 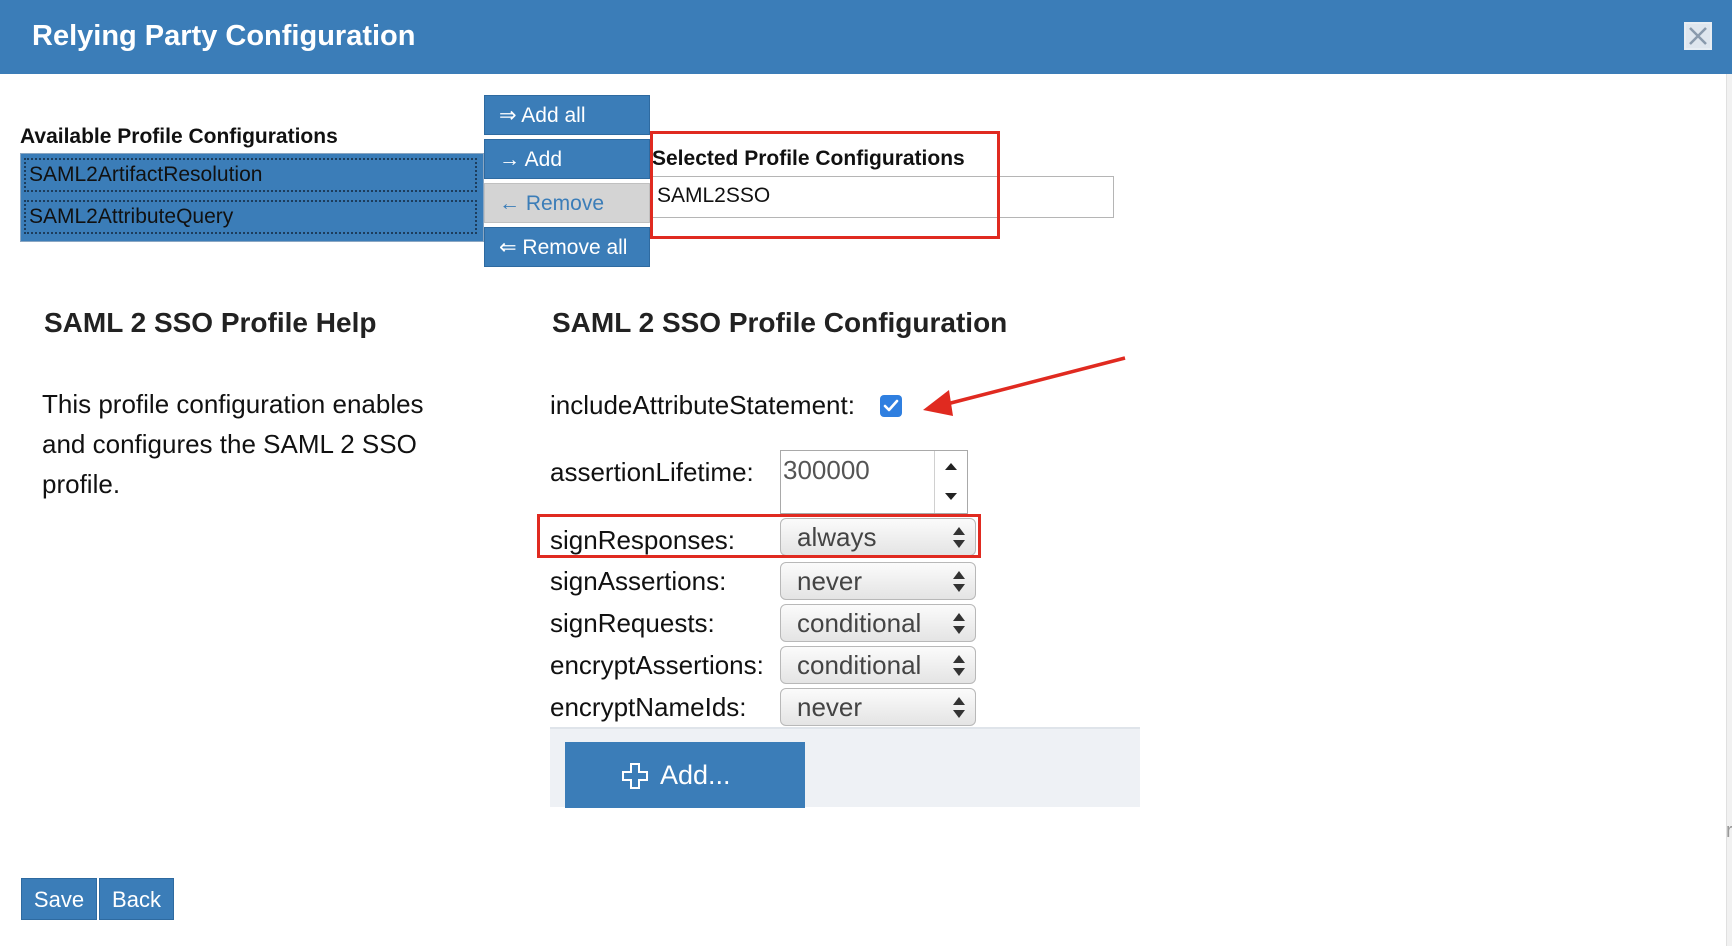 What do you see at coordinates (250, 217) in the screenshot?
I see `list-item: SAML2AttributeQuery` at bounding box center [250, 217].